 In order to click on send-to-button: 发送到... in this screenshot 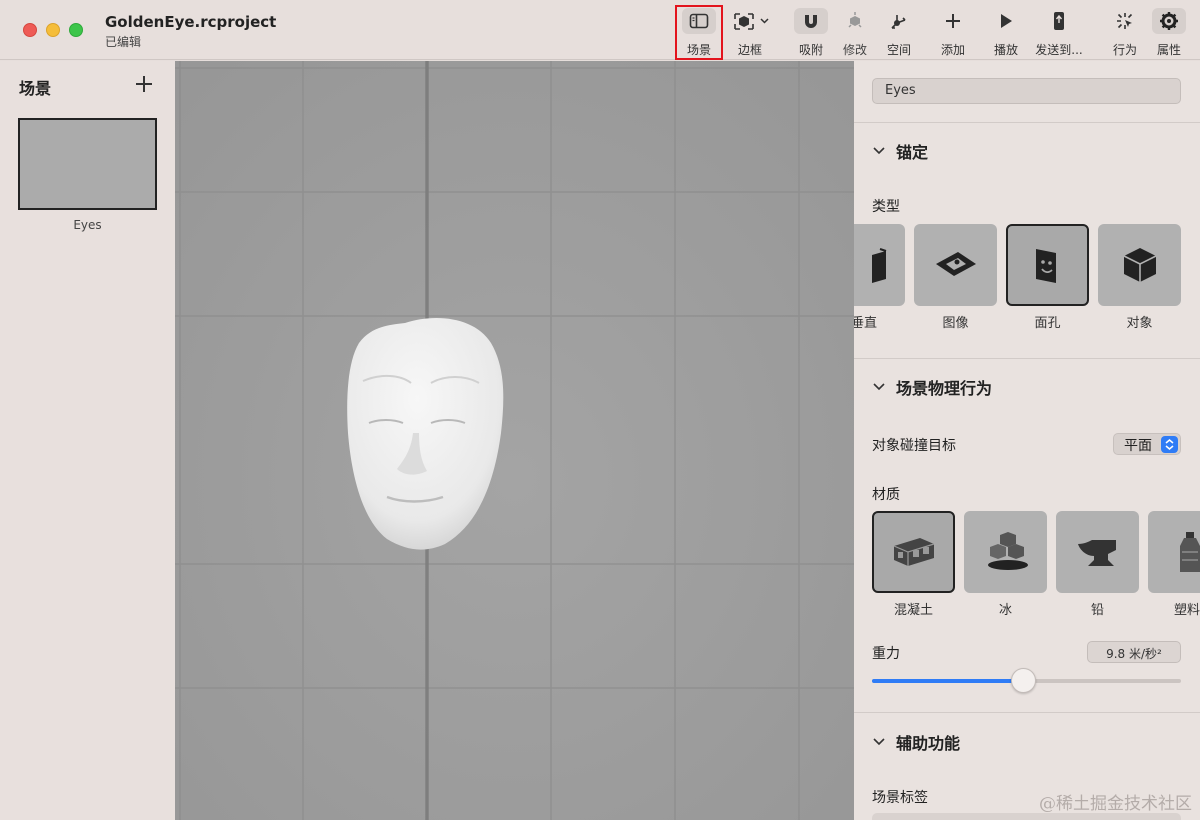, I will do `click(1059, 33)`.